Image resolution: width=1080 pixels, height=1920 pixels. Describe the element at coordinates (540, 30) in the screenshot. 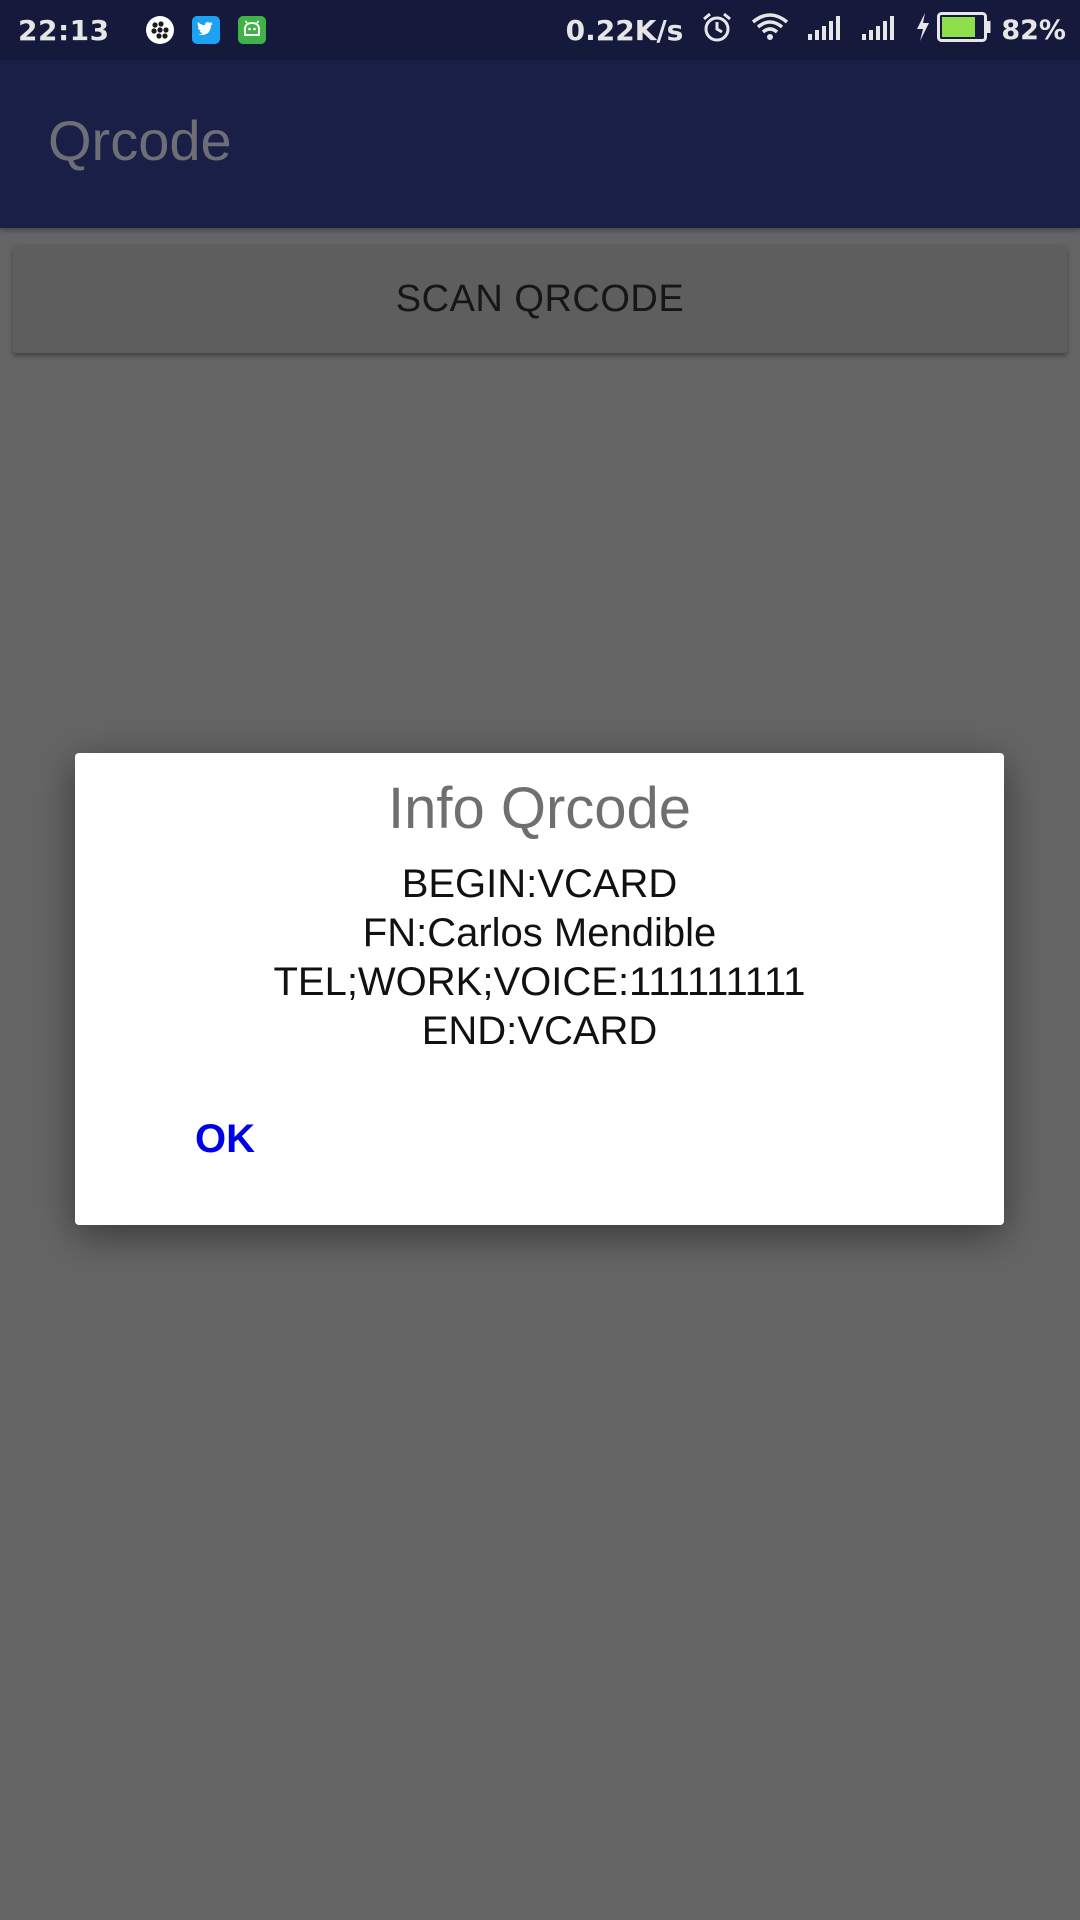

I see `status-bar: 22:13 0.22K/s 82%` at that location.